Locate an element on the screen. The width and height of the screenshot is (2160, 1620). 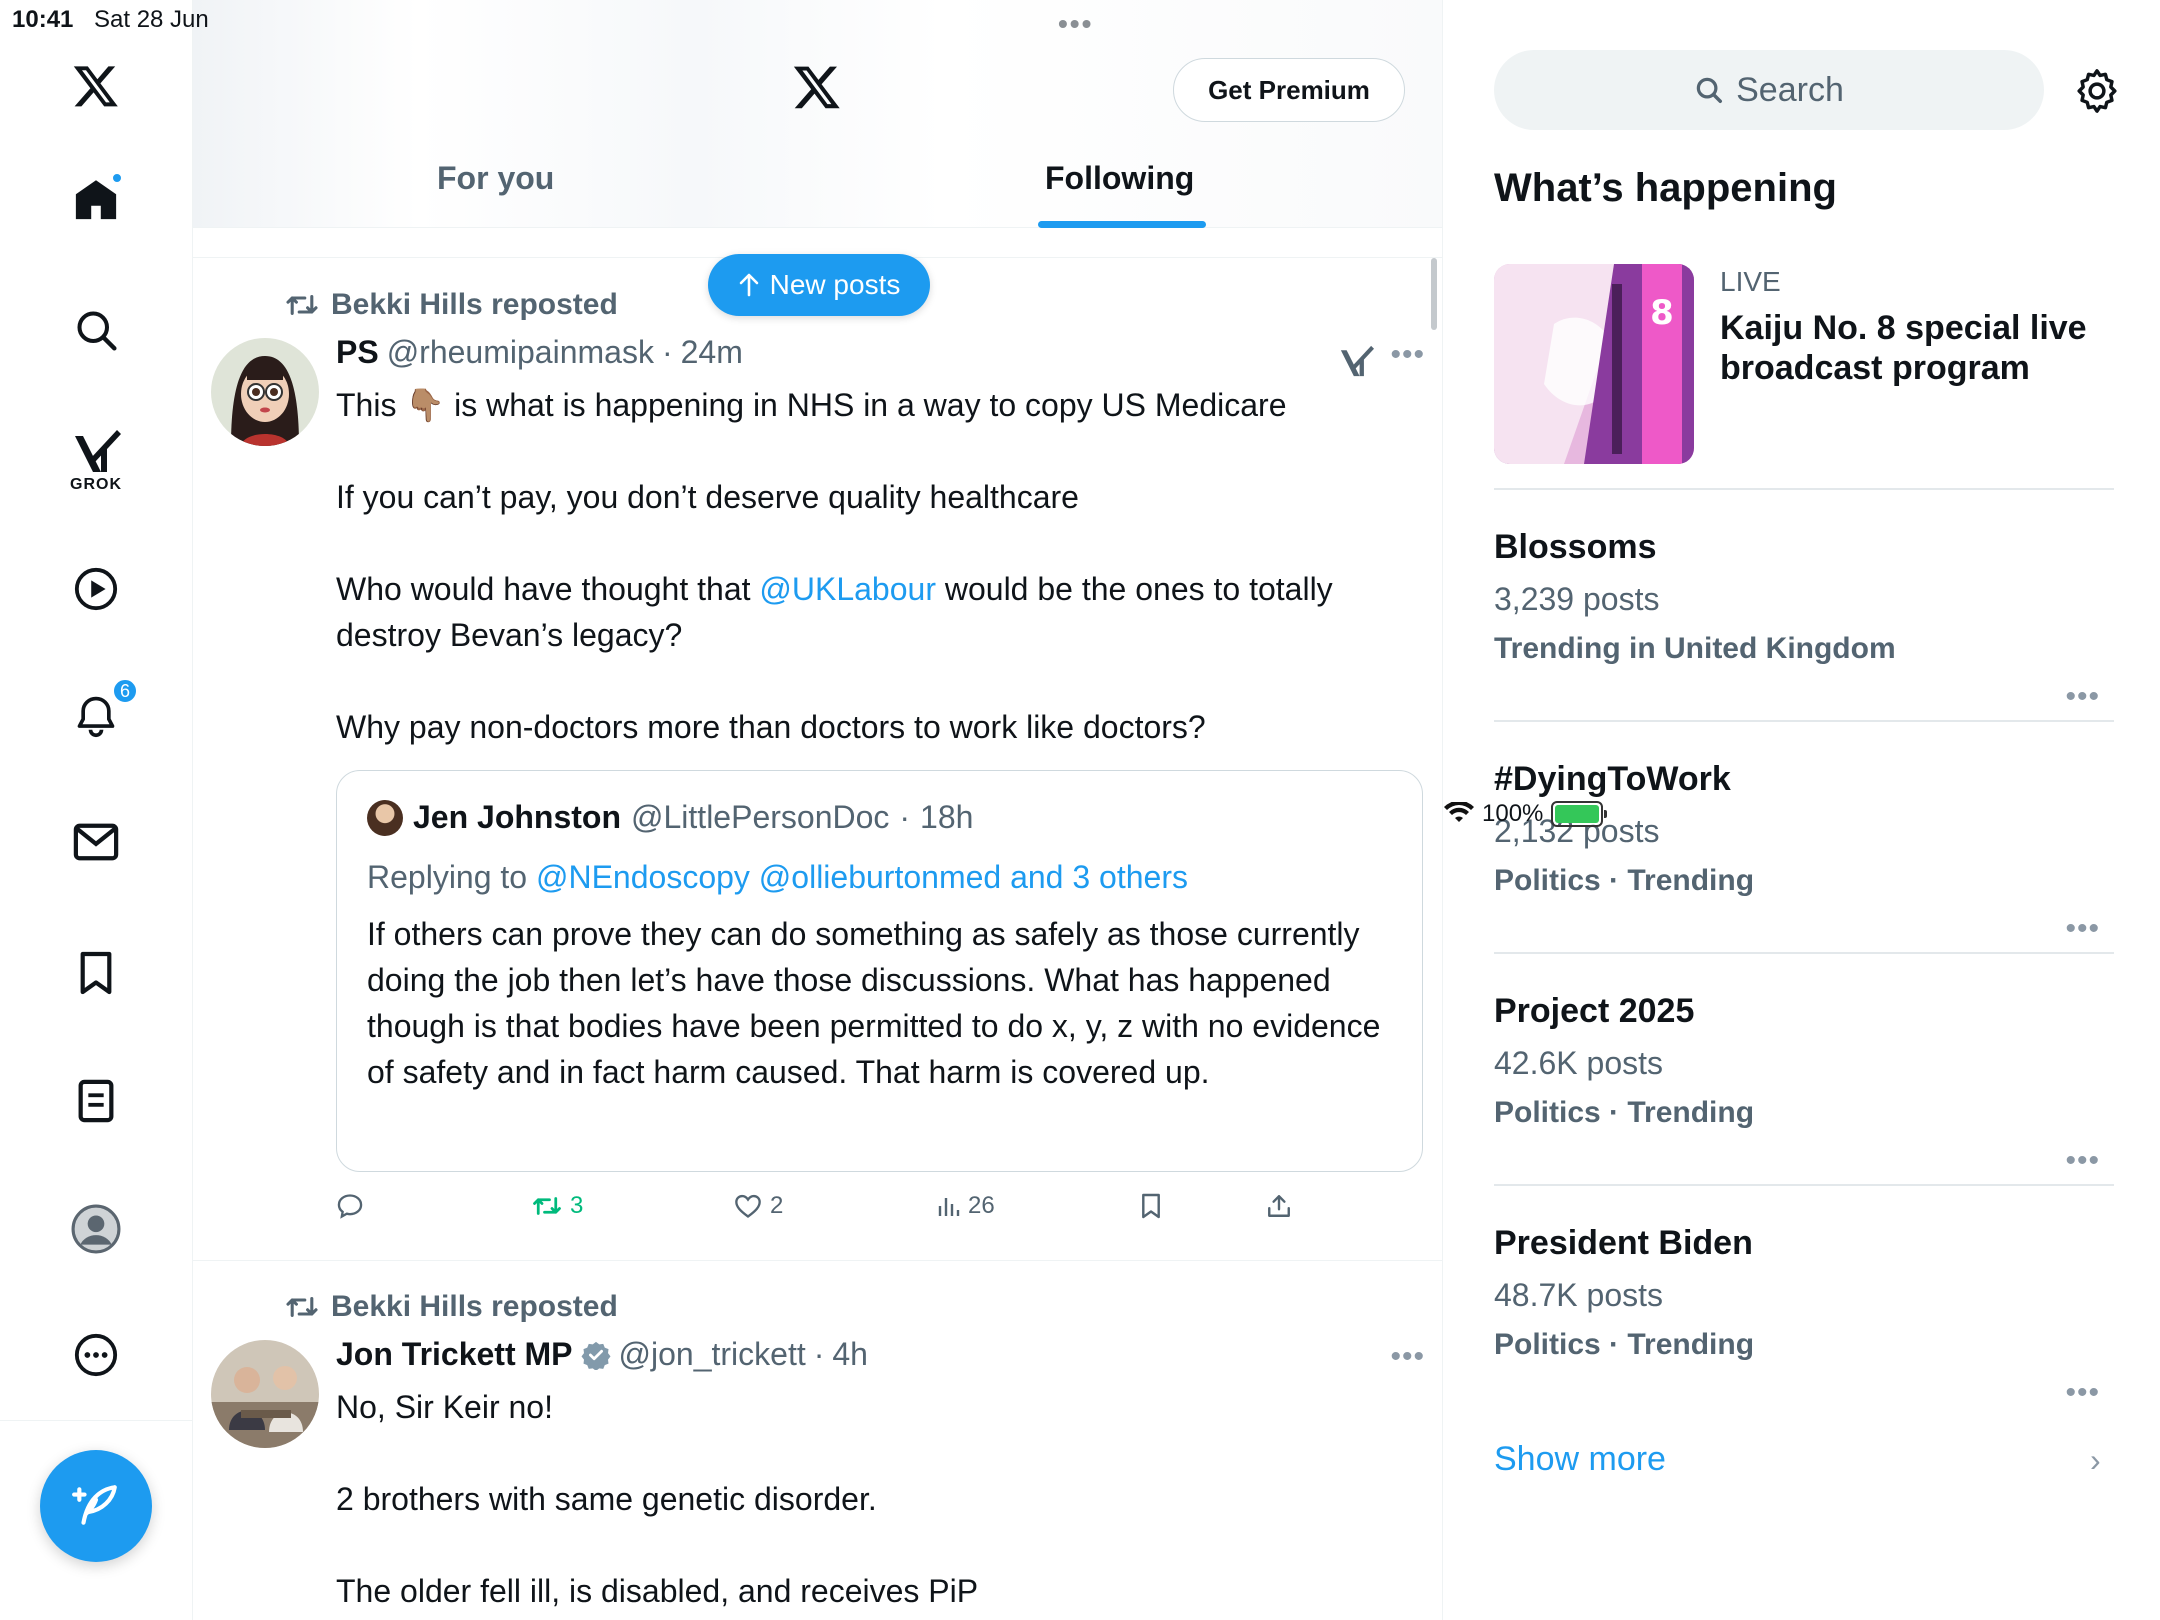
quote-author-handle: @LittlePersonDoc is located at coordinates (760, 817).